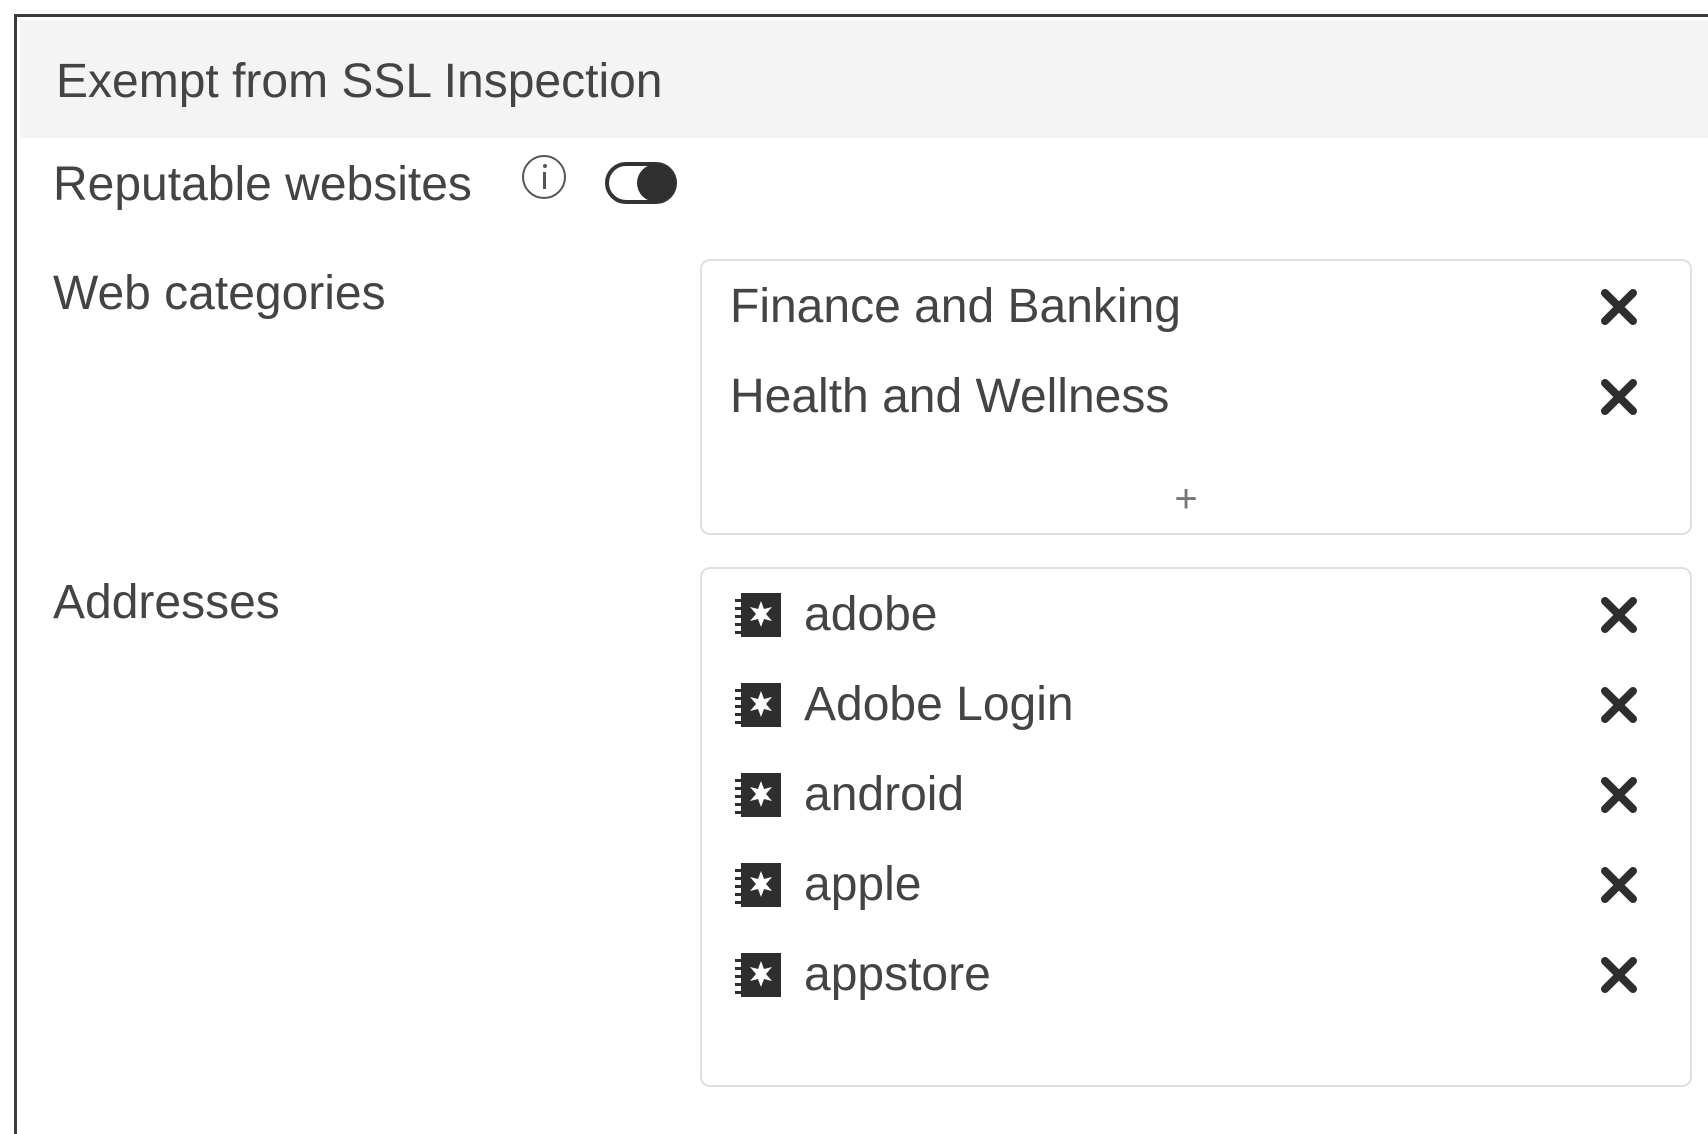 This screenshot has height=1134, width=1708. Describe the element at coordinates (950, 396) in the screenshot. I see `category-item-label: Health and Wellness` at that location.